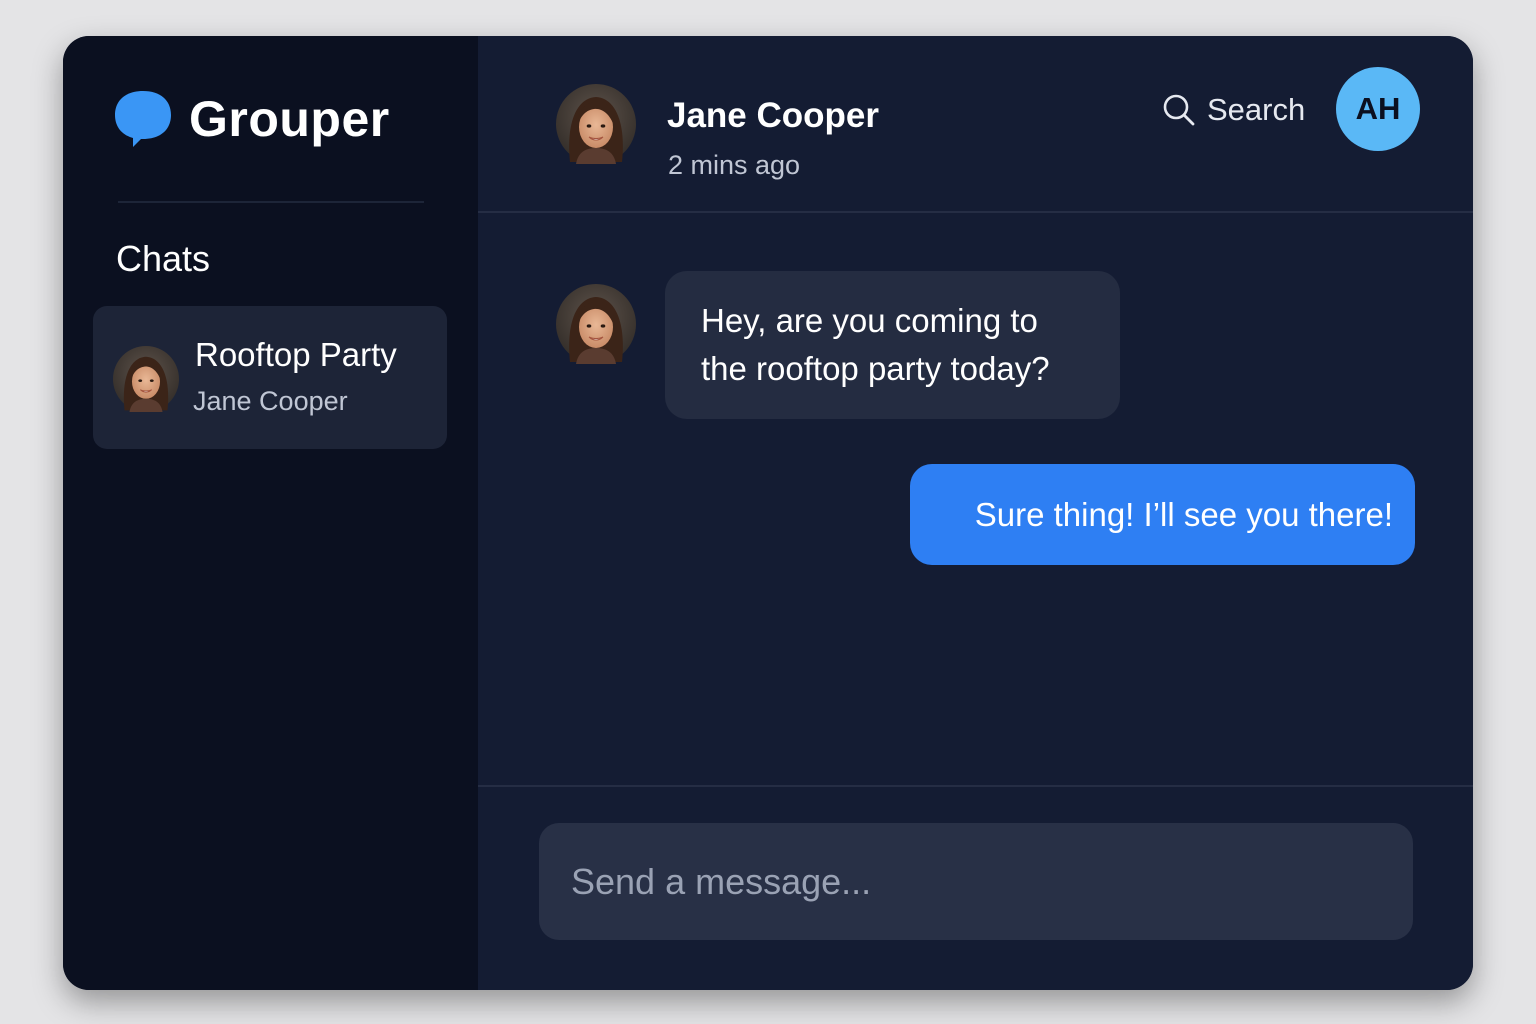 The height and width of the screenshot is (1024, 1536). Describe the element at coordinates (596, 324) in the screenshot. I see `message-sender-avatar` at that location.